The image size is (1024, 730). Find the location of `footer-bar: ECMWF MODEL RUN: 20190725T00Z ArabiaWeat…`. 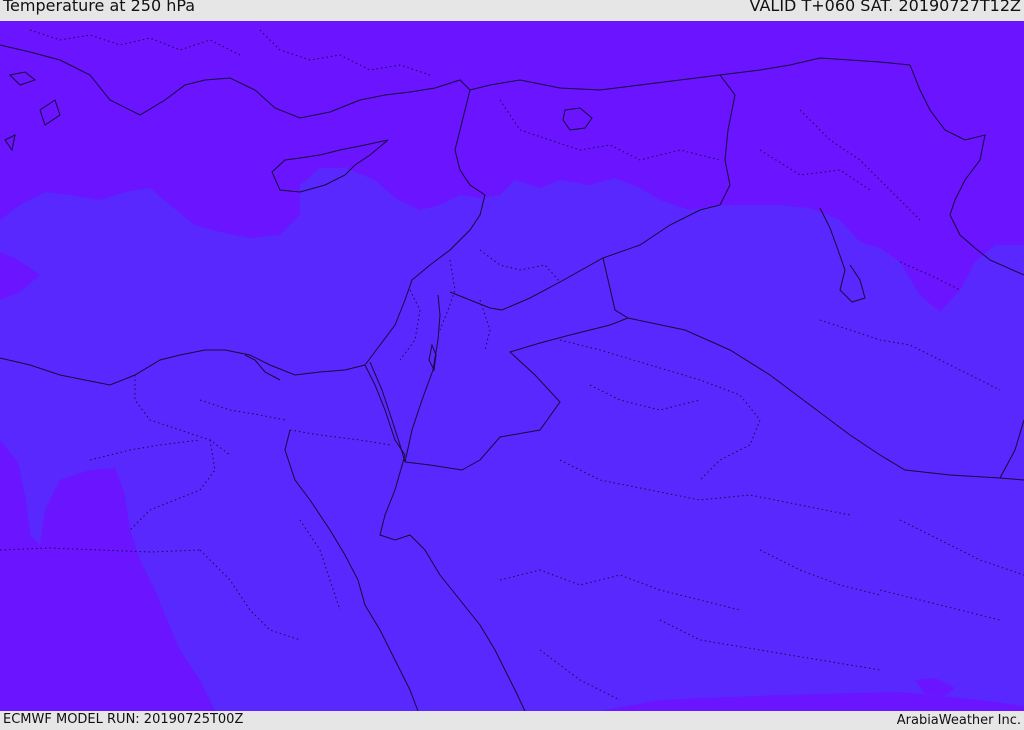

footer-bar: ECMWF MODEL RUN: 20190725T00Z ArabiaWeat… is located at coordinates (512, 720).